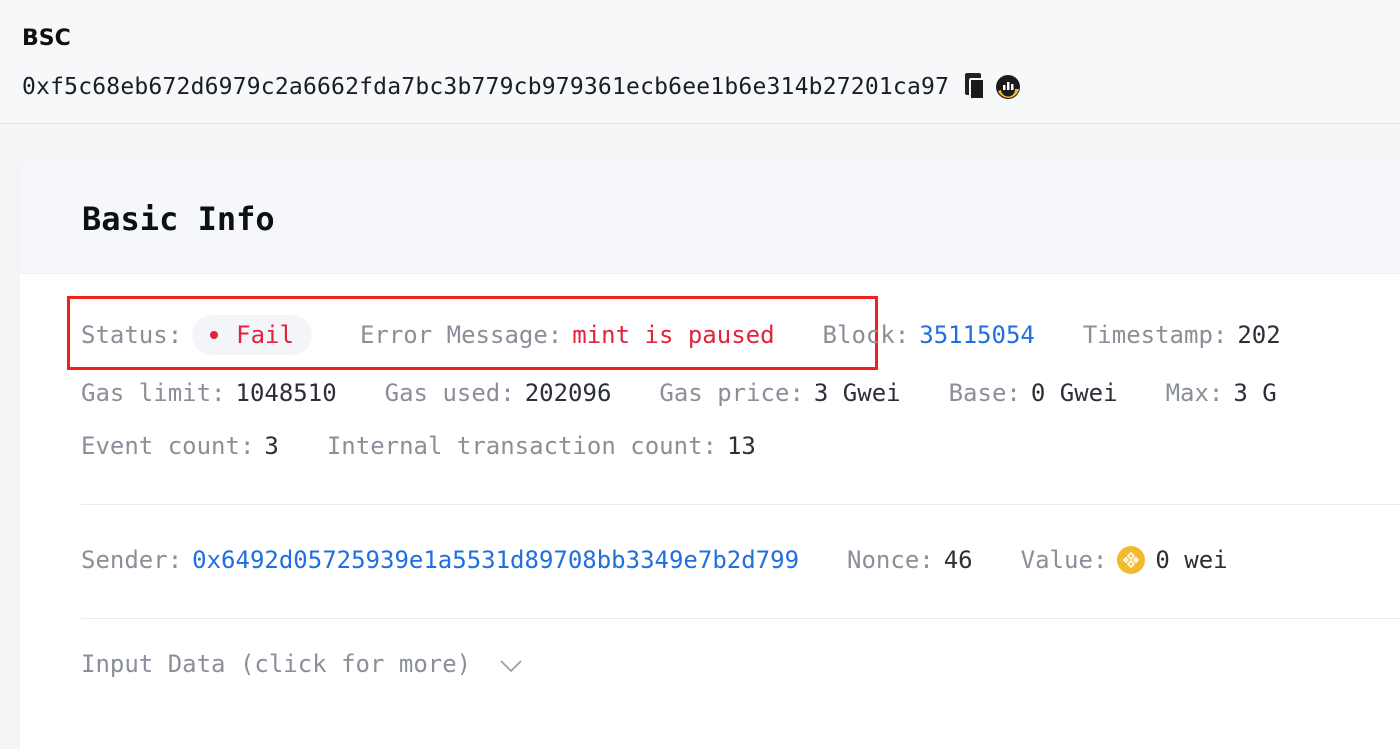  I want to click on nonce-value: 46, so click(958, 560).